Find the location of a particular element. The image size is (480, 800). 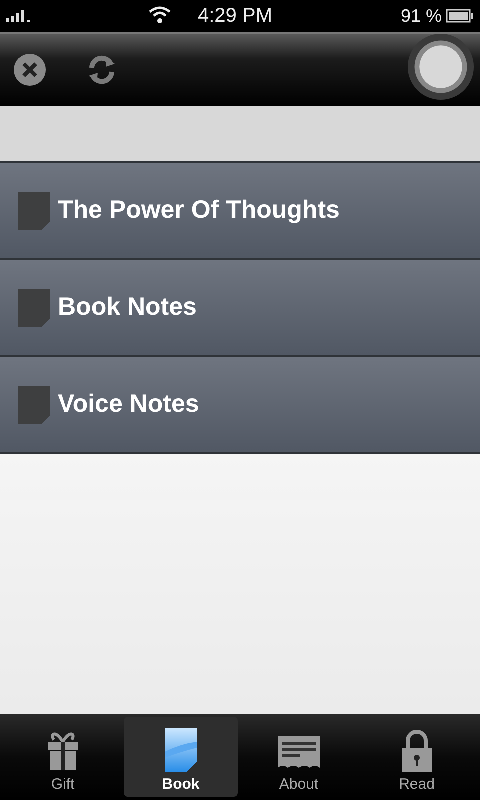

tab: Book is located at coordinates (181, 757).